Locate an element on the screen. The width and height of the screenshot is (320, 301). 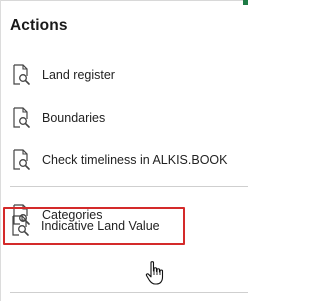
hand-pointer-icon is located at coordinates (154, 273).